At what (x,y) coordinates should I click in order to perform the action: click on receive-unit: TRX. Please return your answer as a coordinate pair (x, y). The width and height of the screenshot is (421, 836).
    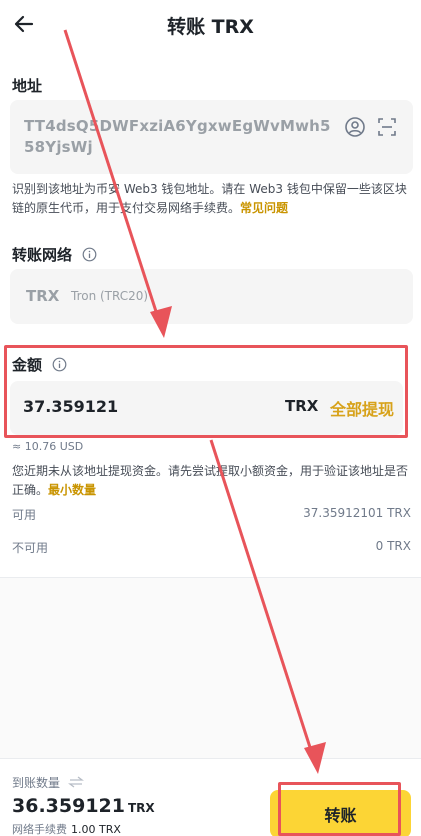
    Looking at the image, I should click on (141, 808).